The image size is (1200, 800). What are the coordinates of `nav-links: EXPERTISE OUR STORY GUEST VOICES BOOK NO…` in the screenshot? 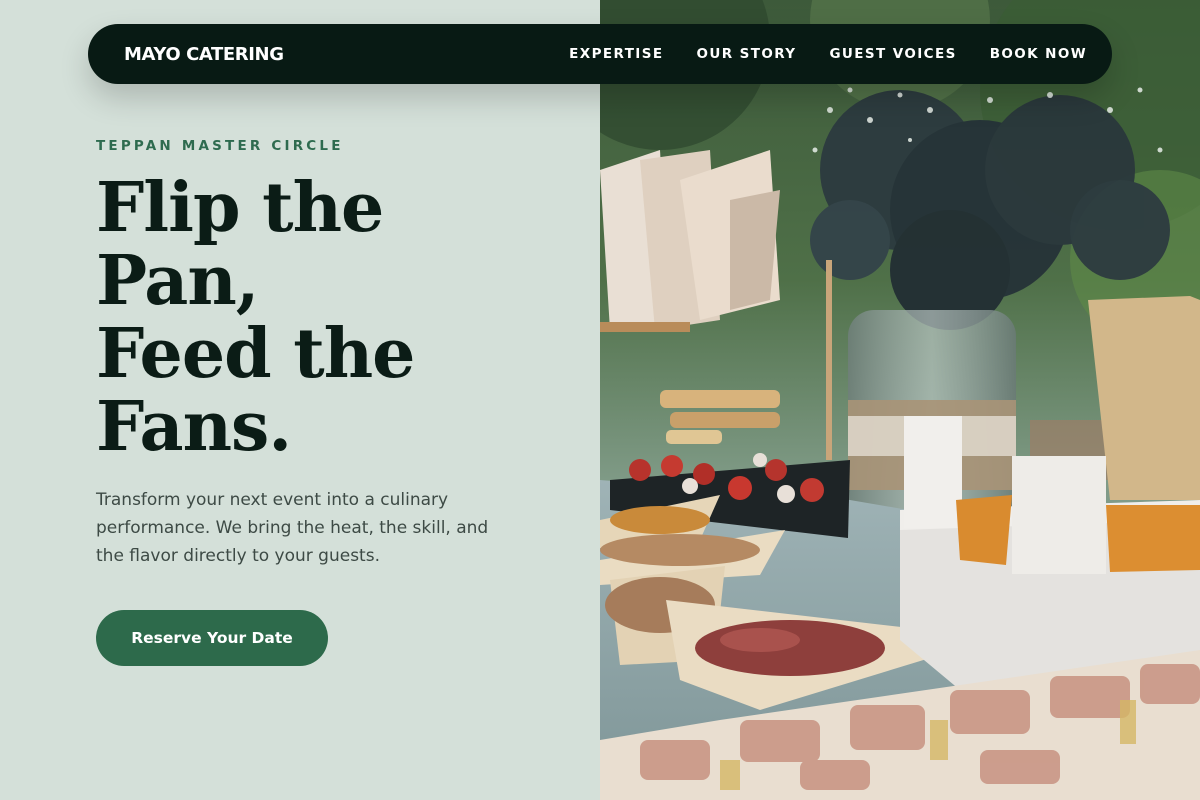 It's located at (828, 54).